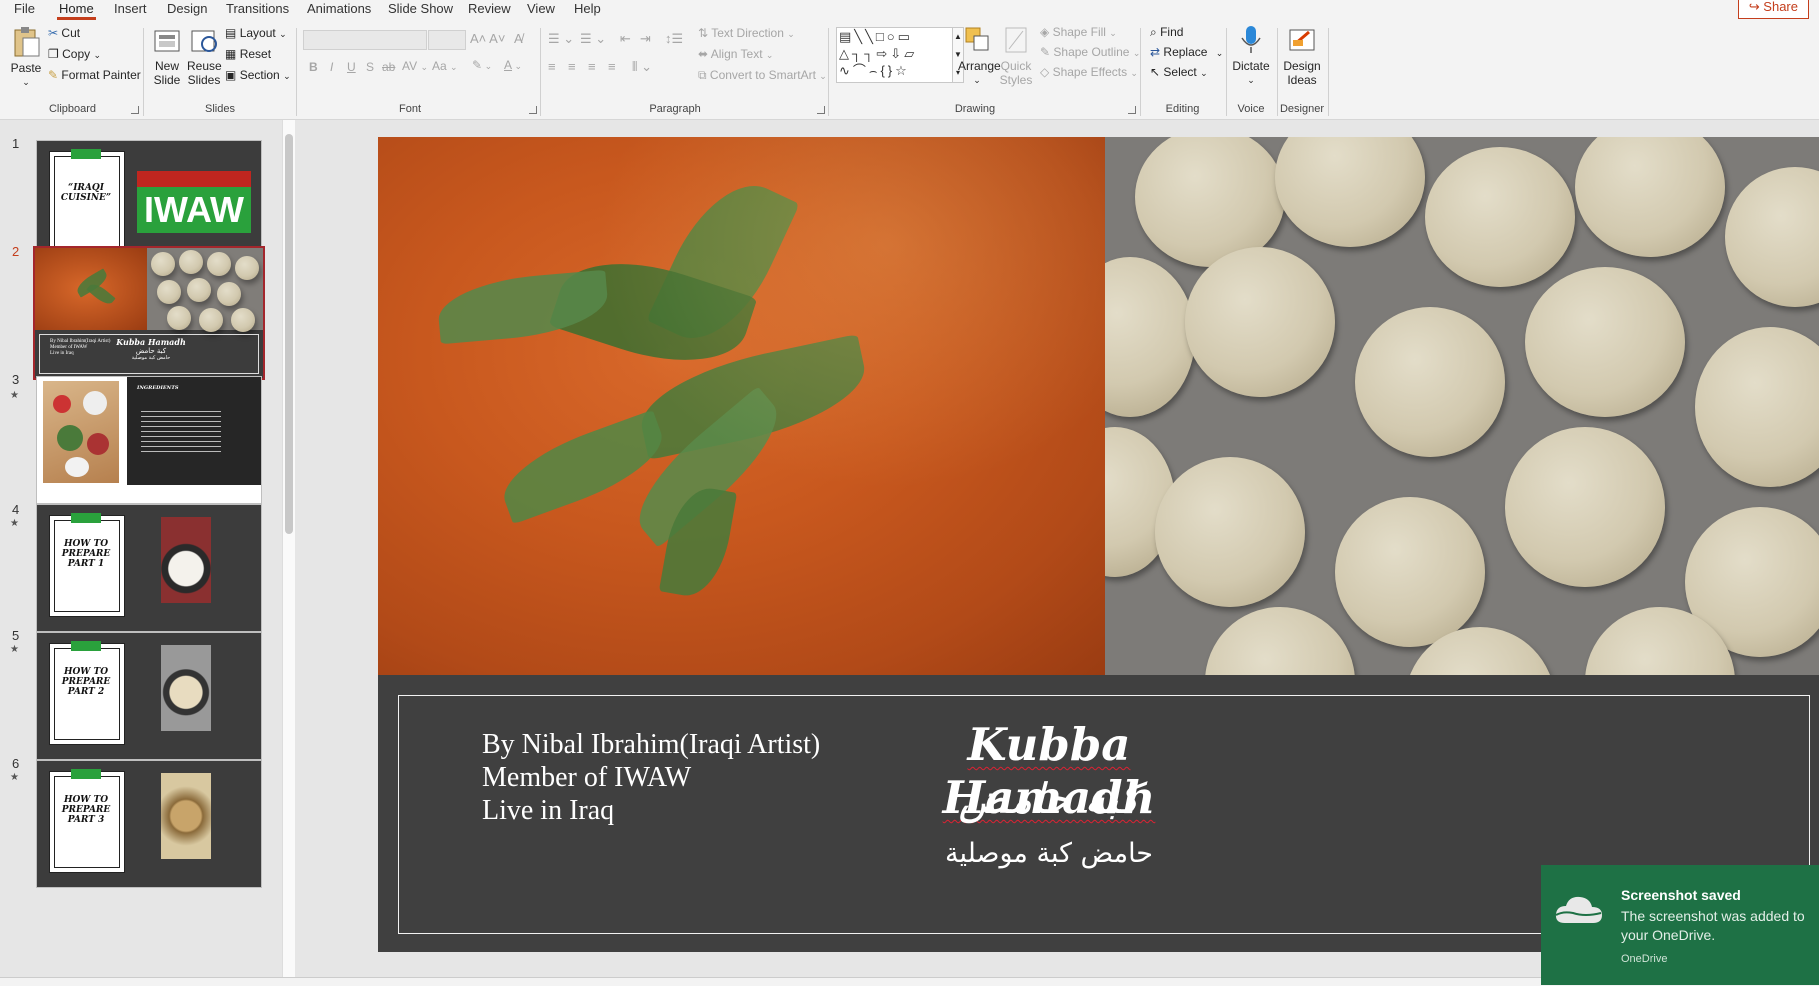  What do you see at coordinates (26, 57) in the screenshot?
I see `paste-button: Paste ⌄` at bounding box center [26, 57].